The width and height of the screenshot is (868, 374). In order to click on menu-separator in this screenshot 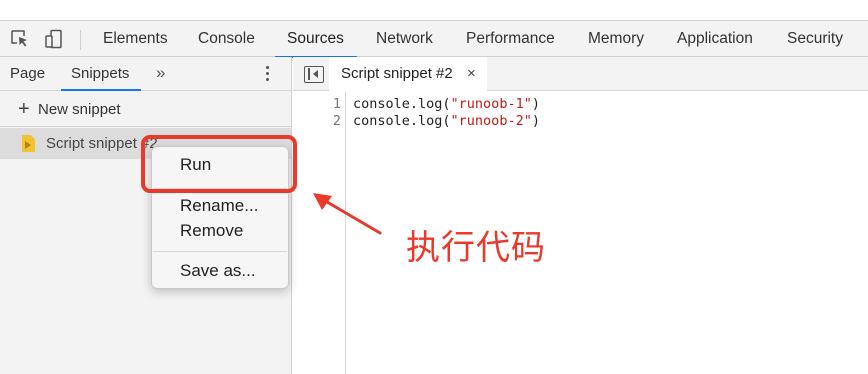, I will do `click(220, 251)`.